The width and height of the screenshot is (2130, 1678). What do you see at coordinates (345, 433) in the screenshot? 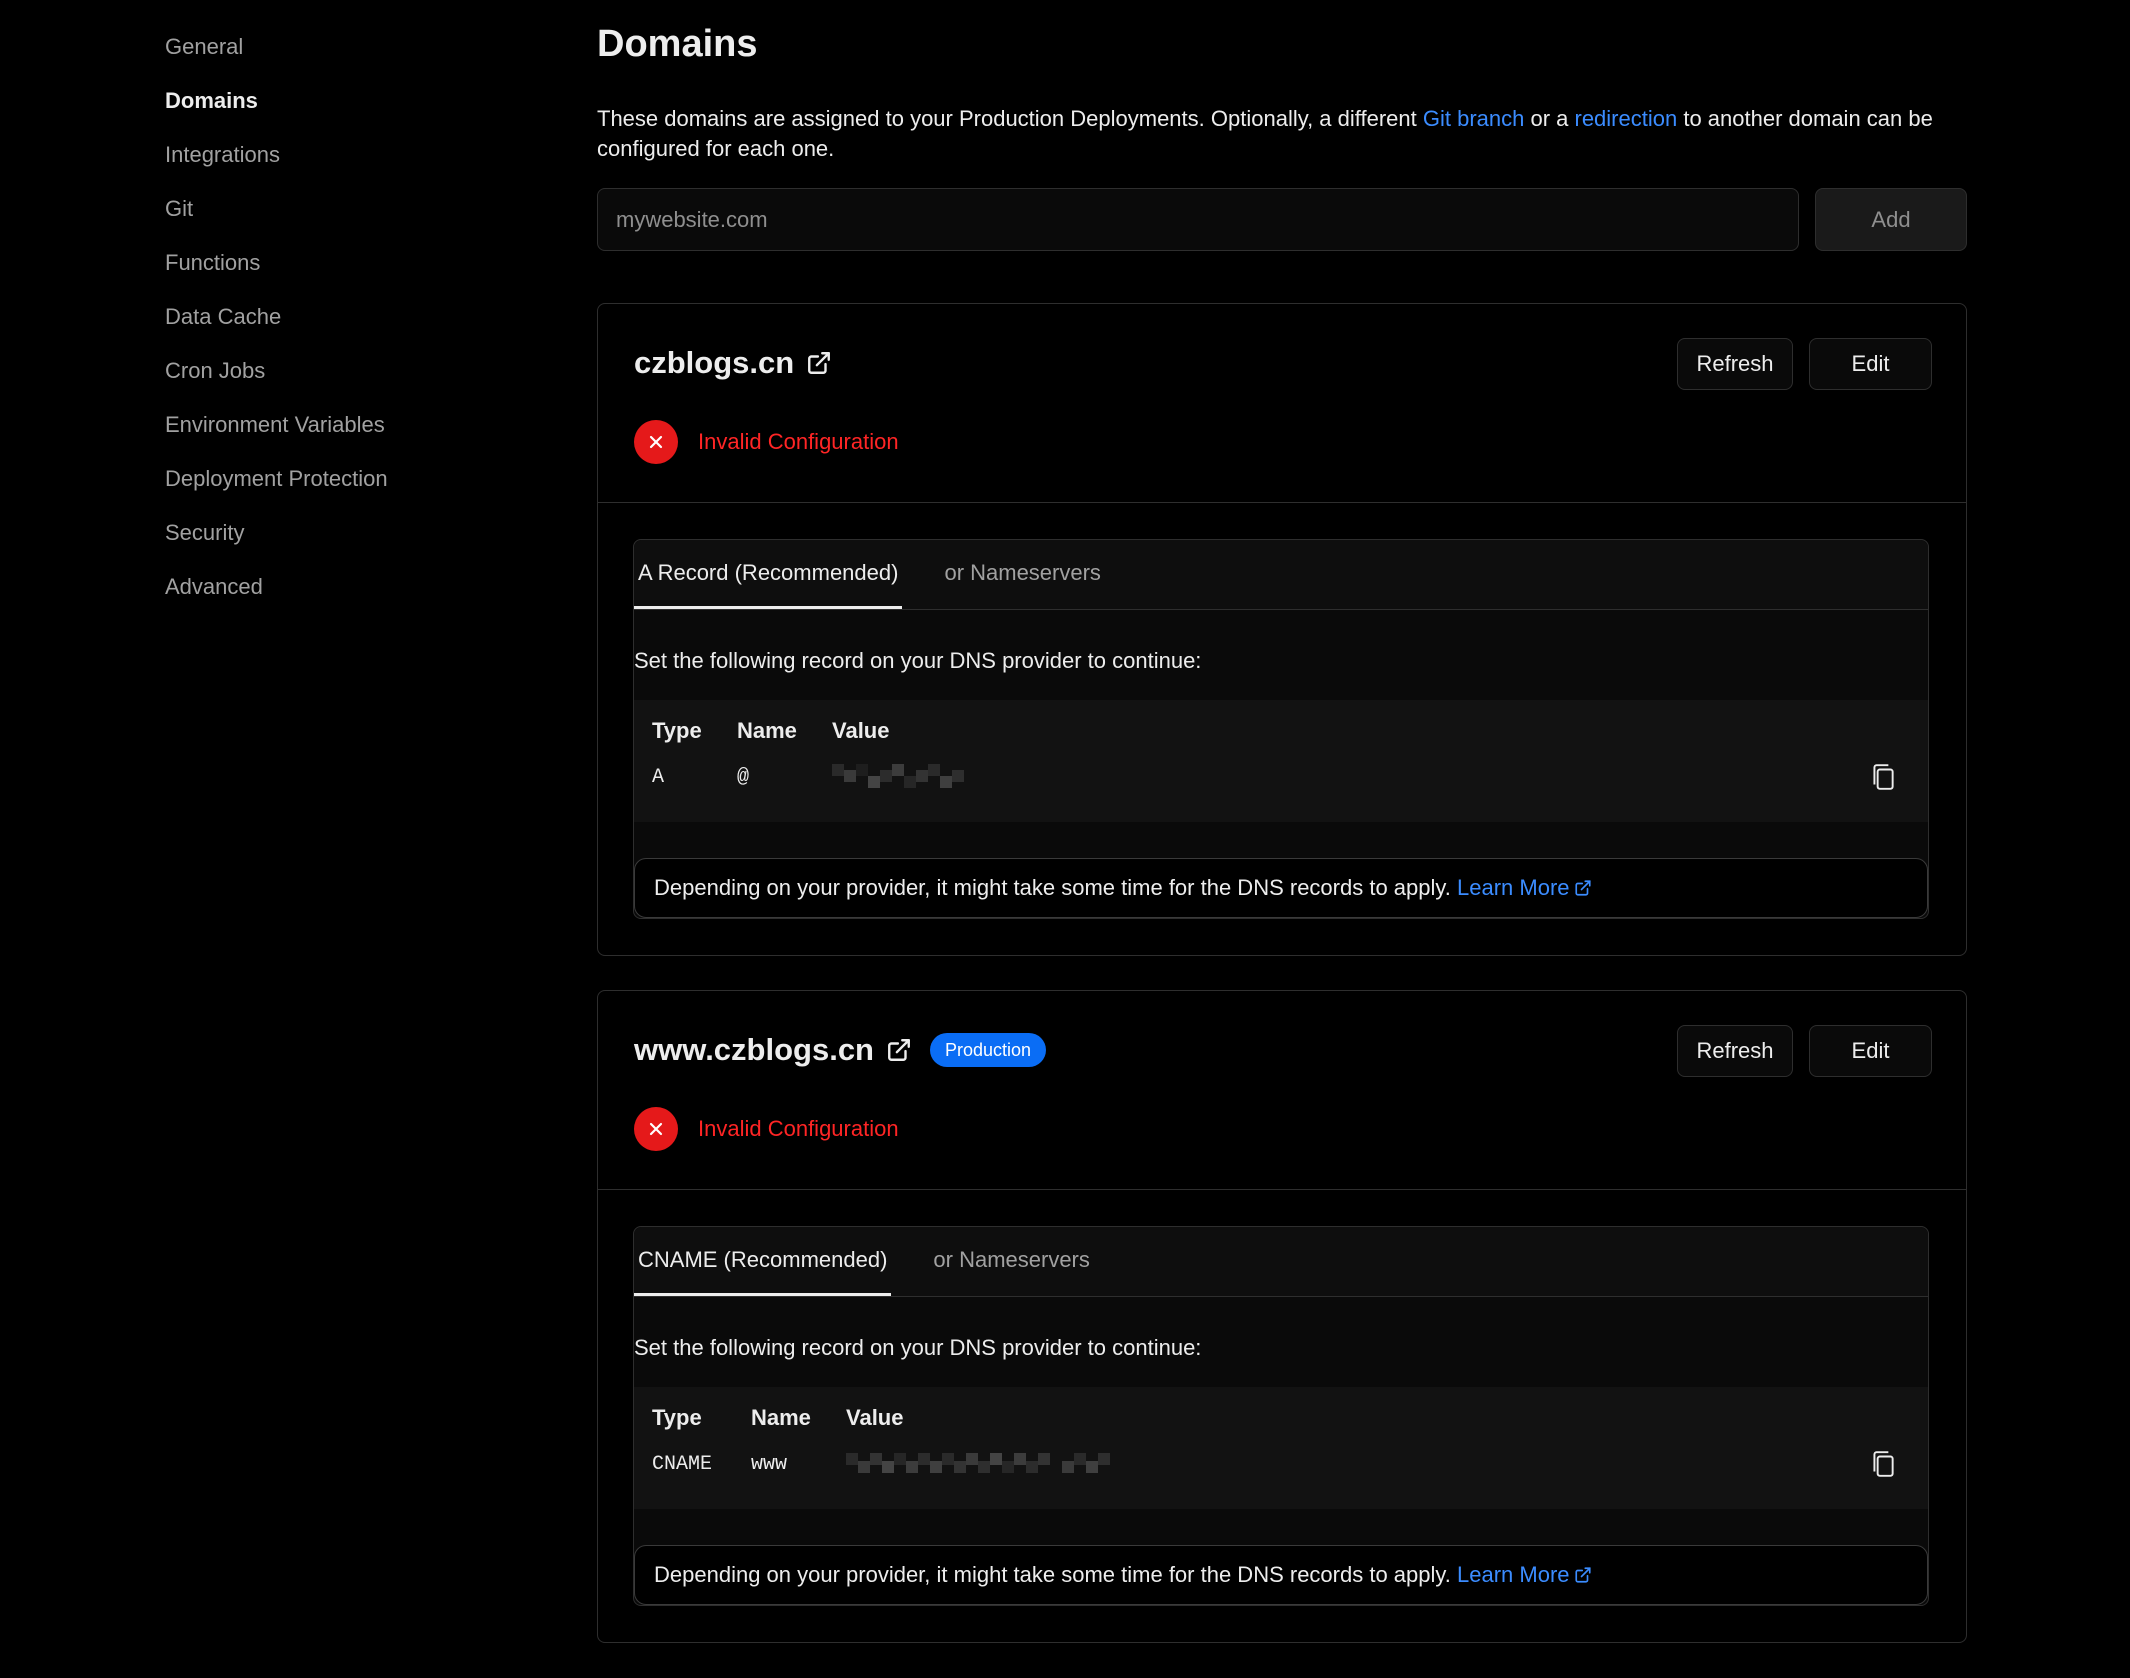
I see `sidebar-item-environment-variables: Environment Variables` at bounding box center [345, 433].